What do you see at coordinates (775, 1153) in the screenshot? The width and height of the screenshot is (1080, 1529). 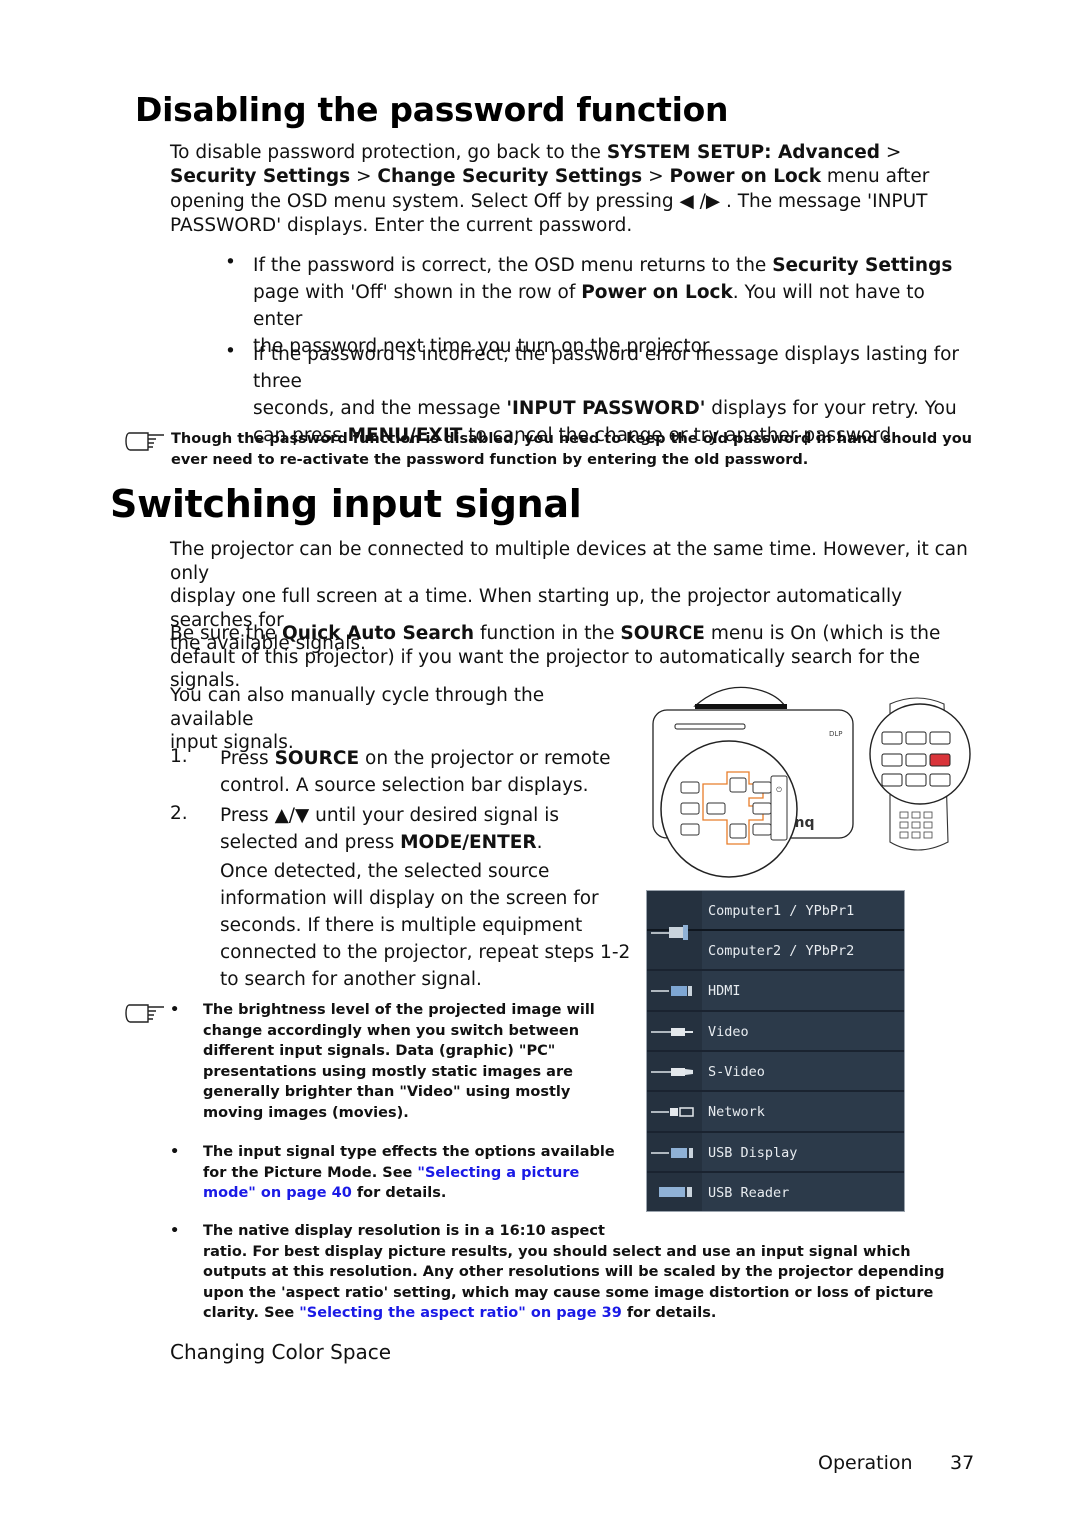 I see `source-item-usb-display: USB Display` at bounding box center [775, 1153].